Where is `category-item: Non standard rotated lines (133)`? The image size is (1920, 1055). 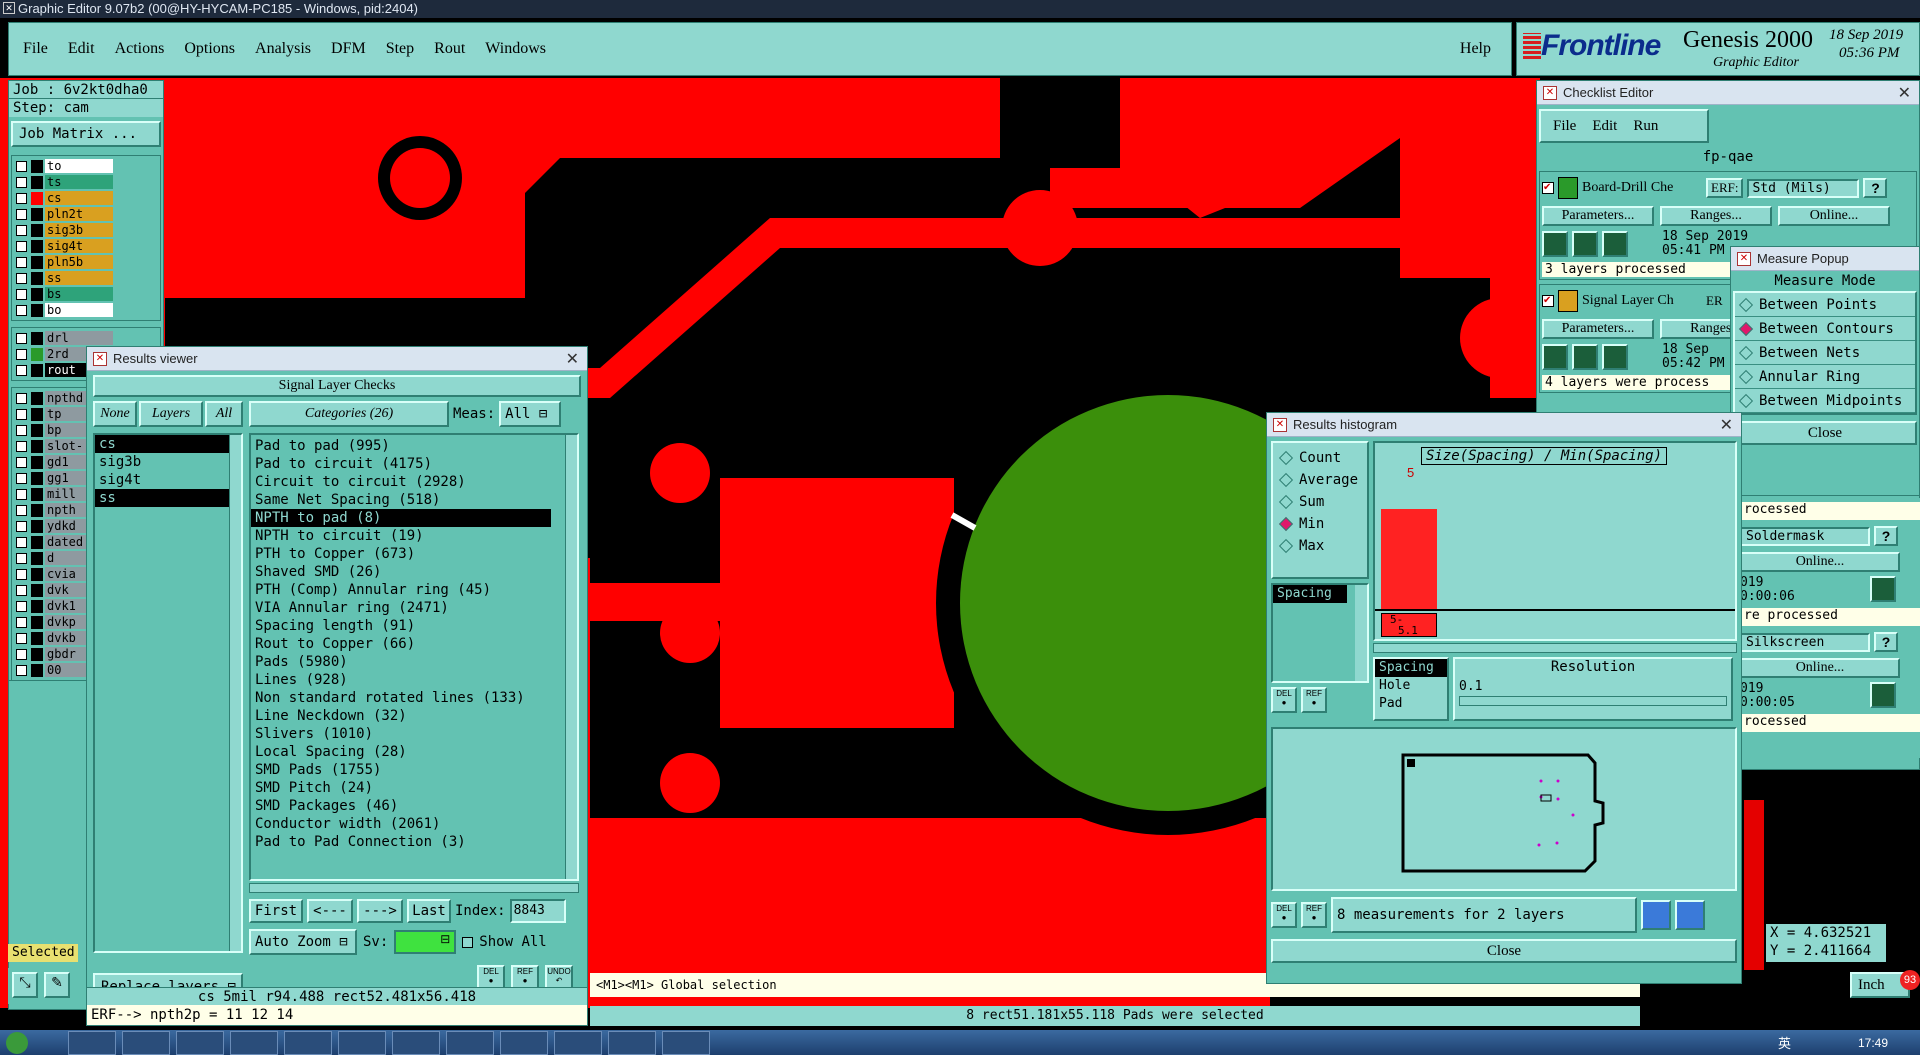
category-item: Non standard rotated lines (133) is located at coordinates (401, 698).